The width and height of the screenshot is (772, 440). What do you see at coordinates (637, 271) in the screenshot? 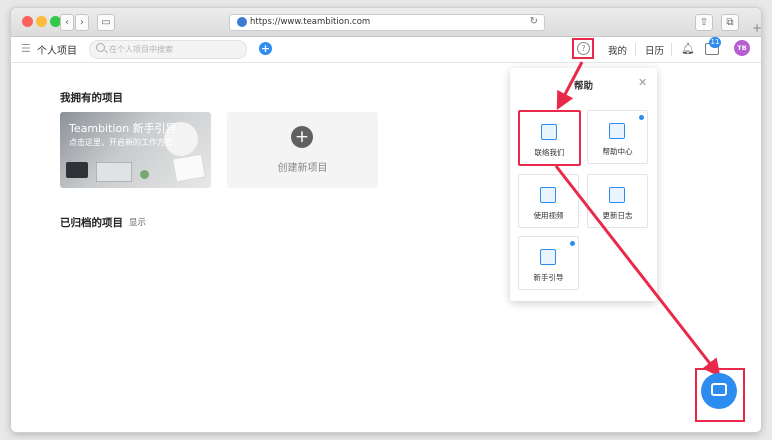
I see `arrow-to-chat` at bounding box center [637, 271].